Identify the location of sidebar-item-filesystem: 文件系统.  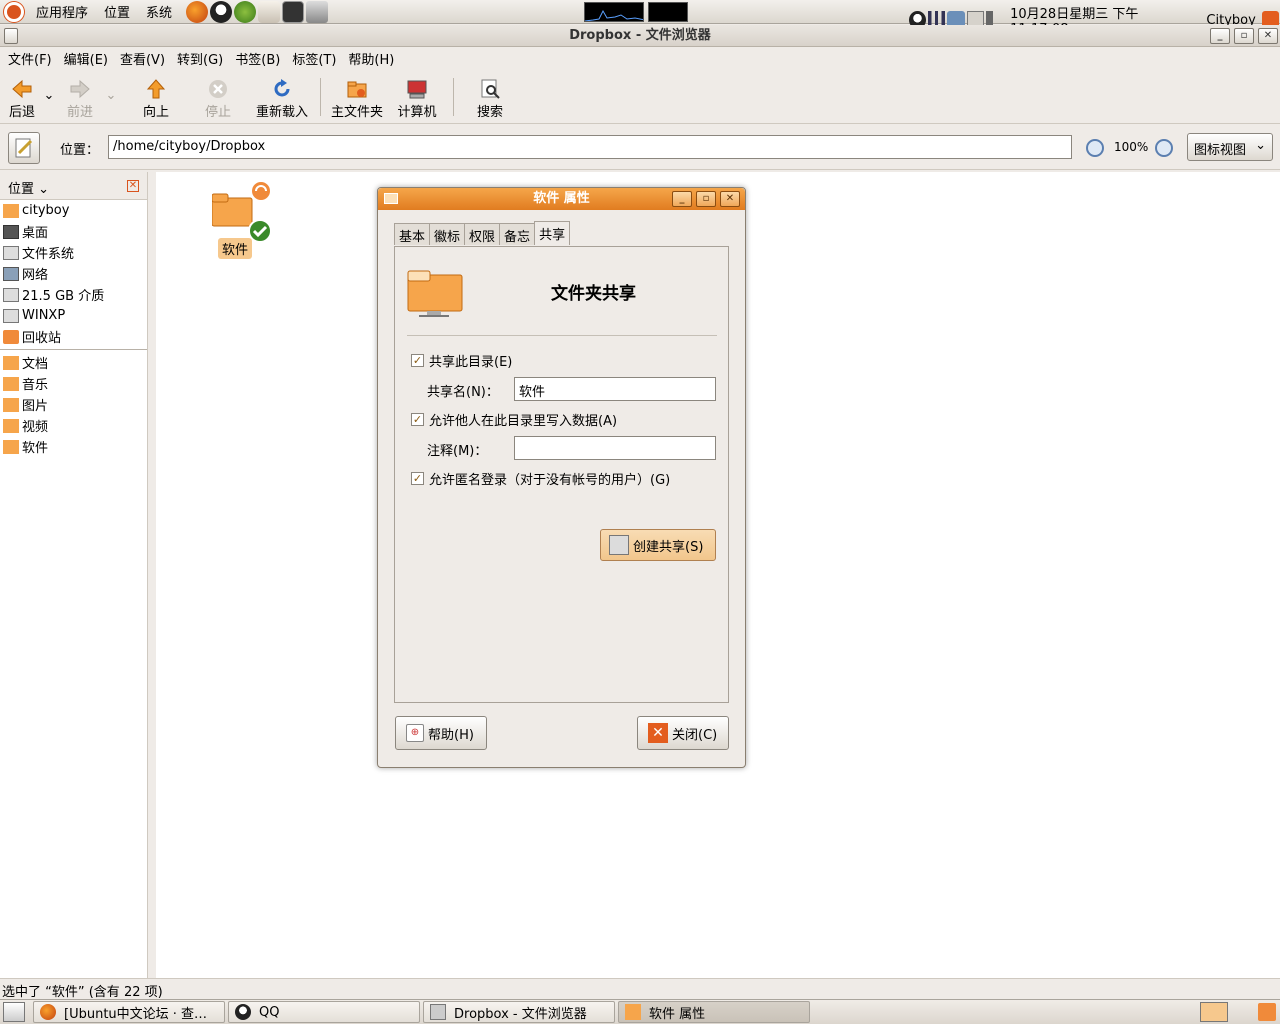
(73, 252).